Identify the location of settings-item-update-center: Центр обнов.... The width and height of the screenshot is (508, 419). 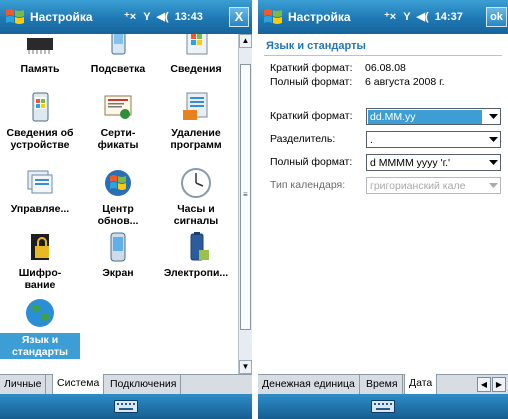
(118, 196).